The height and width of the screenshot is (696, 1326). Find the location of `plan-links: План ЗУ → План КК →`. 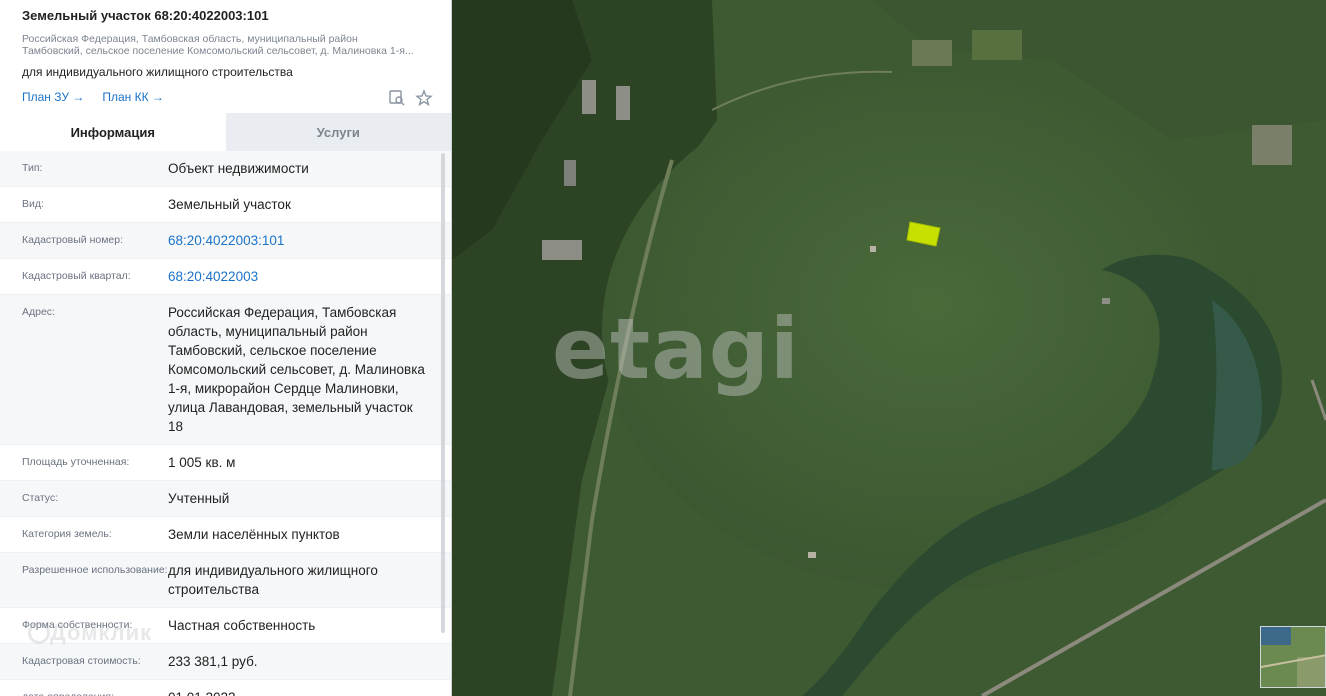

plan-links: План ЗУ → План КК → is located at coordinates (227, 98).